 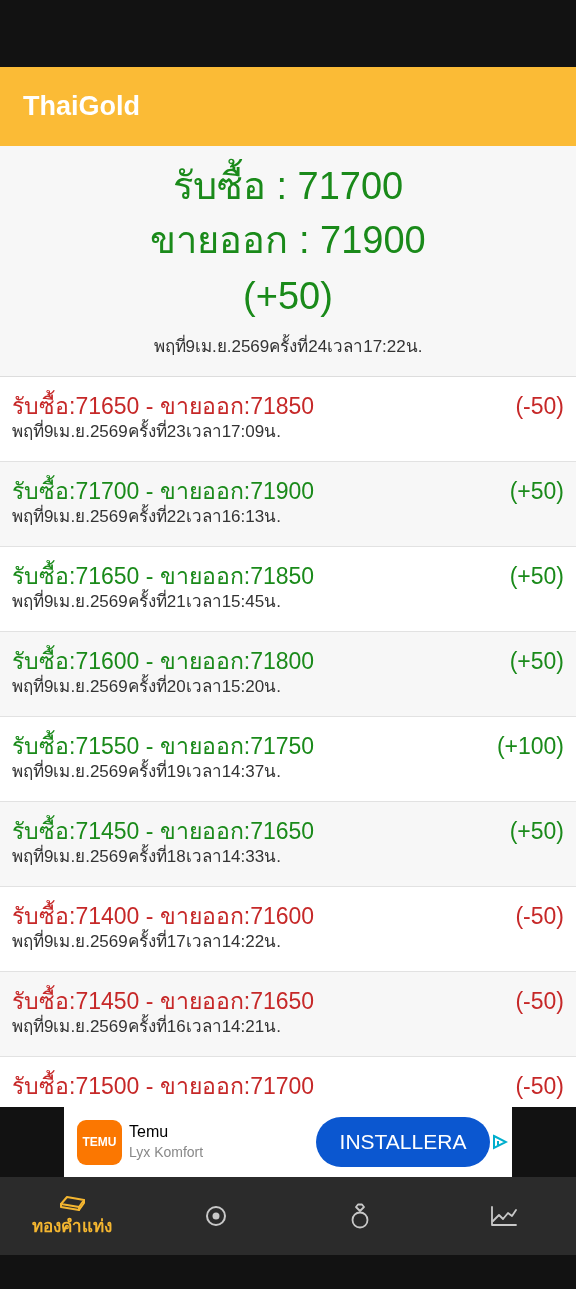 What do you see at coordinates (288, 240) in the screenshot?
I see `sell-price: ขายออก : 71900` at bounding box center [288, 240].